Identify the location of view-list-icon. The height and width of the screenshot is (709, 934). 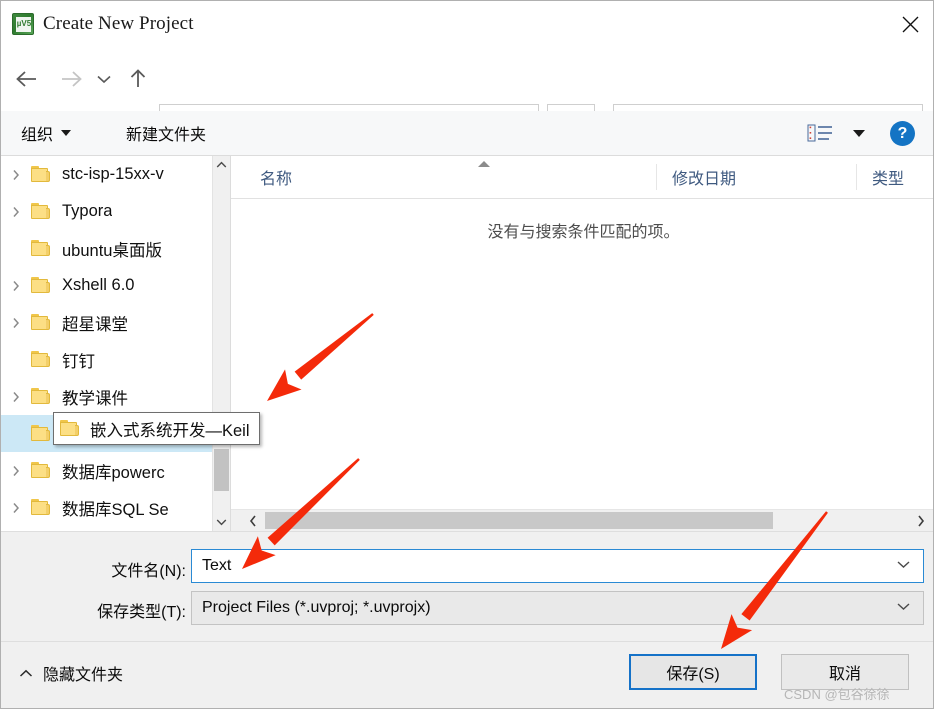
(820, 133).